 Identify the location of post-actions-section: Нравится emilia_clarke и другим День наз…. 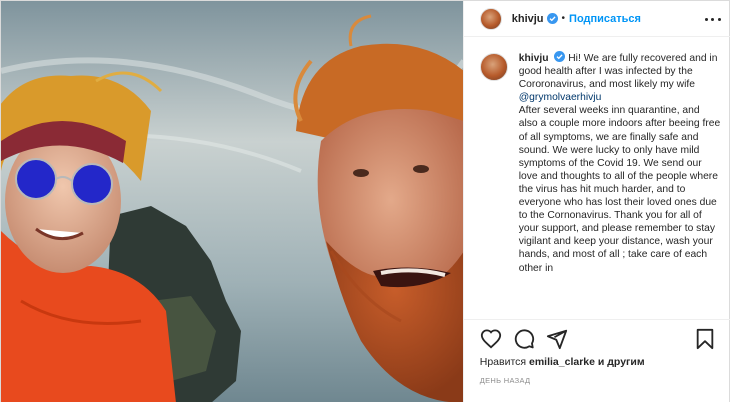
(596, 360).